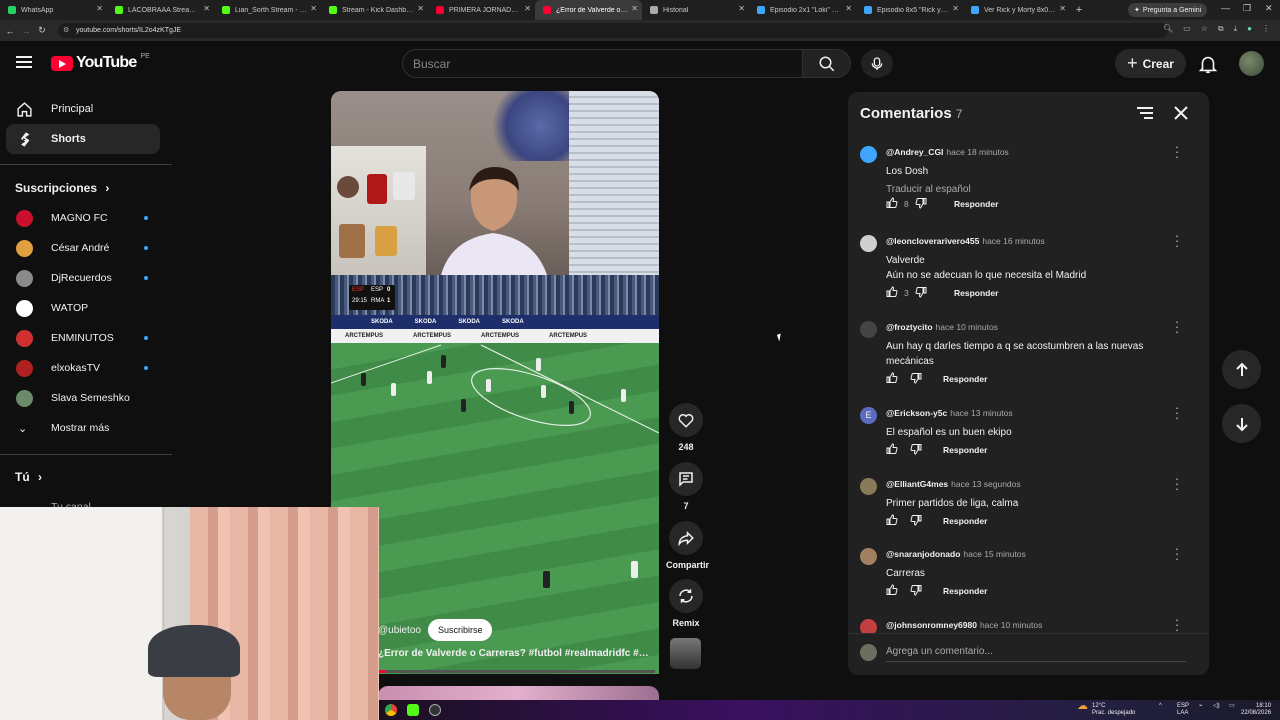 The image size is (1280, 720). I want to click on create-button: + Crear, so click(1150, 63).